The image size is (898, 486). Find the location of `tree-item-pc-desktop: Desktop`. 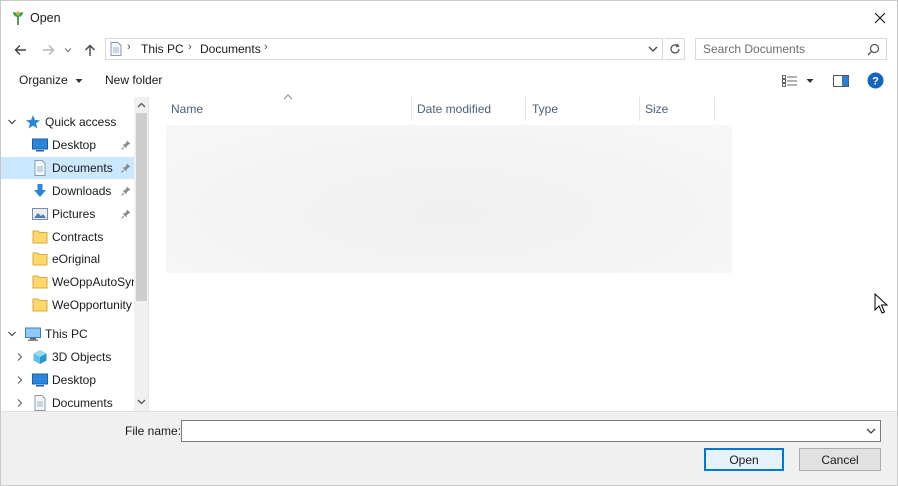

tree-item-pc-desktop: Desktop is located at coordinates (67, 380).